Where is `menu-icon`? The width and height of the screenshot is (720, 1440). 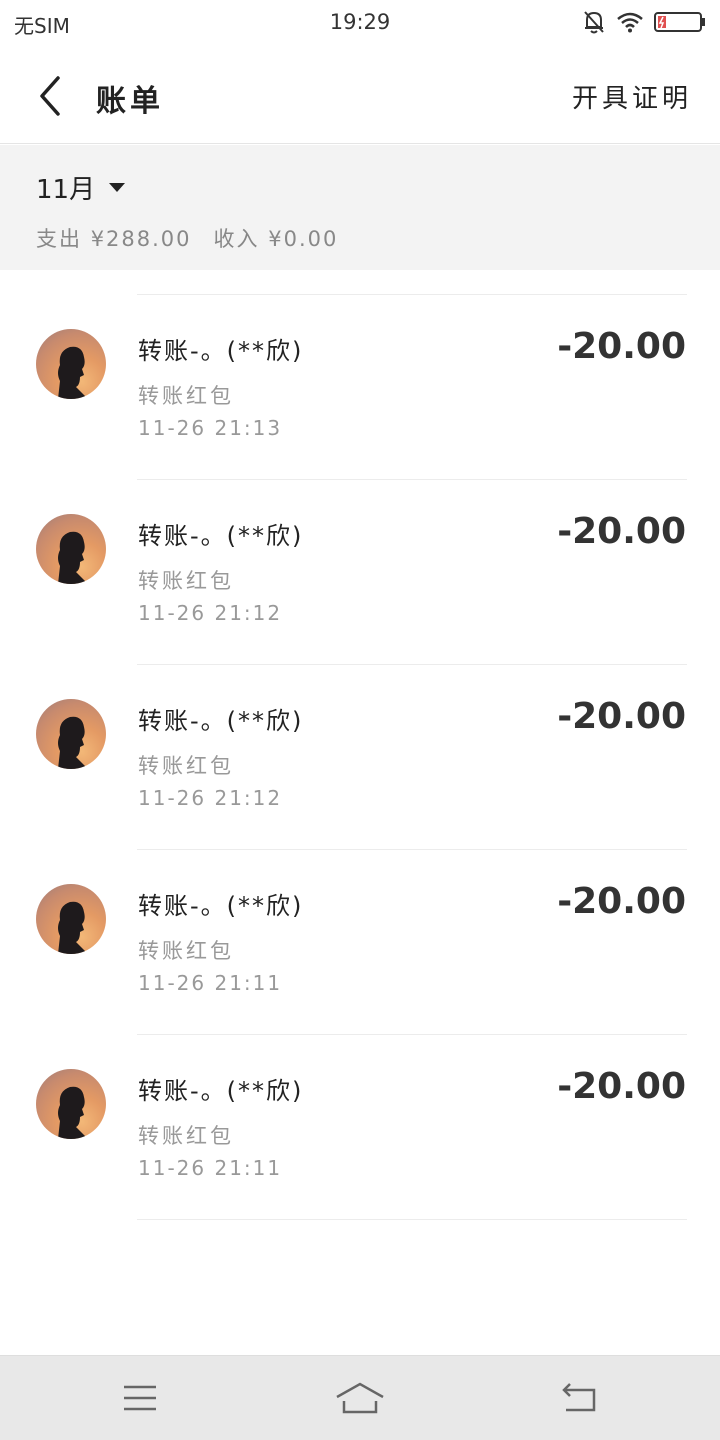
menu-icon is located at coordinates (140, 1398).